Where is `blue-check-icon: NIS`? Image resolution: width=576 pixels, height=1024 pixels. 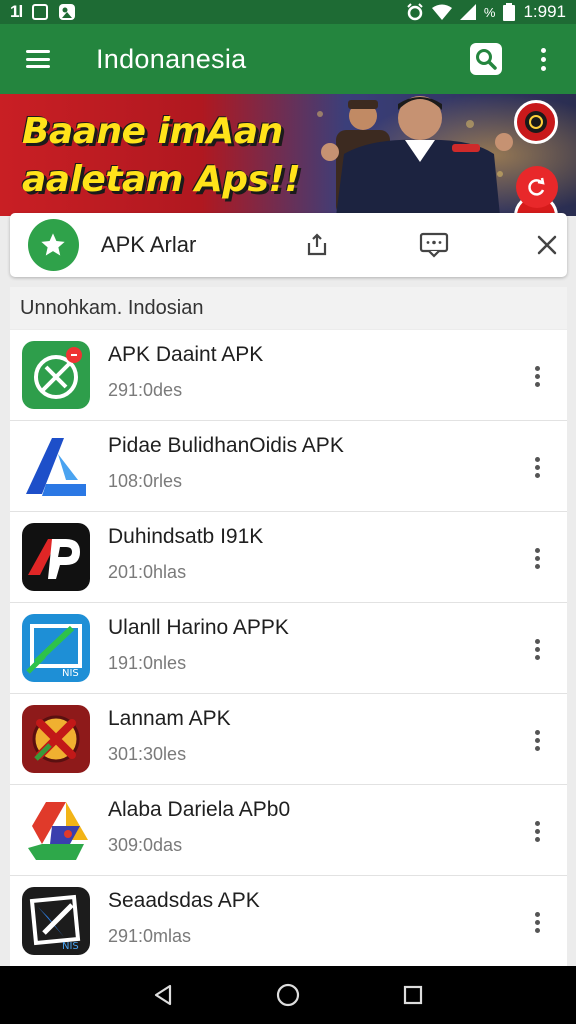 blue-check-icon: NIS is located at coordinates (56, 648).